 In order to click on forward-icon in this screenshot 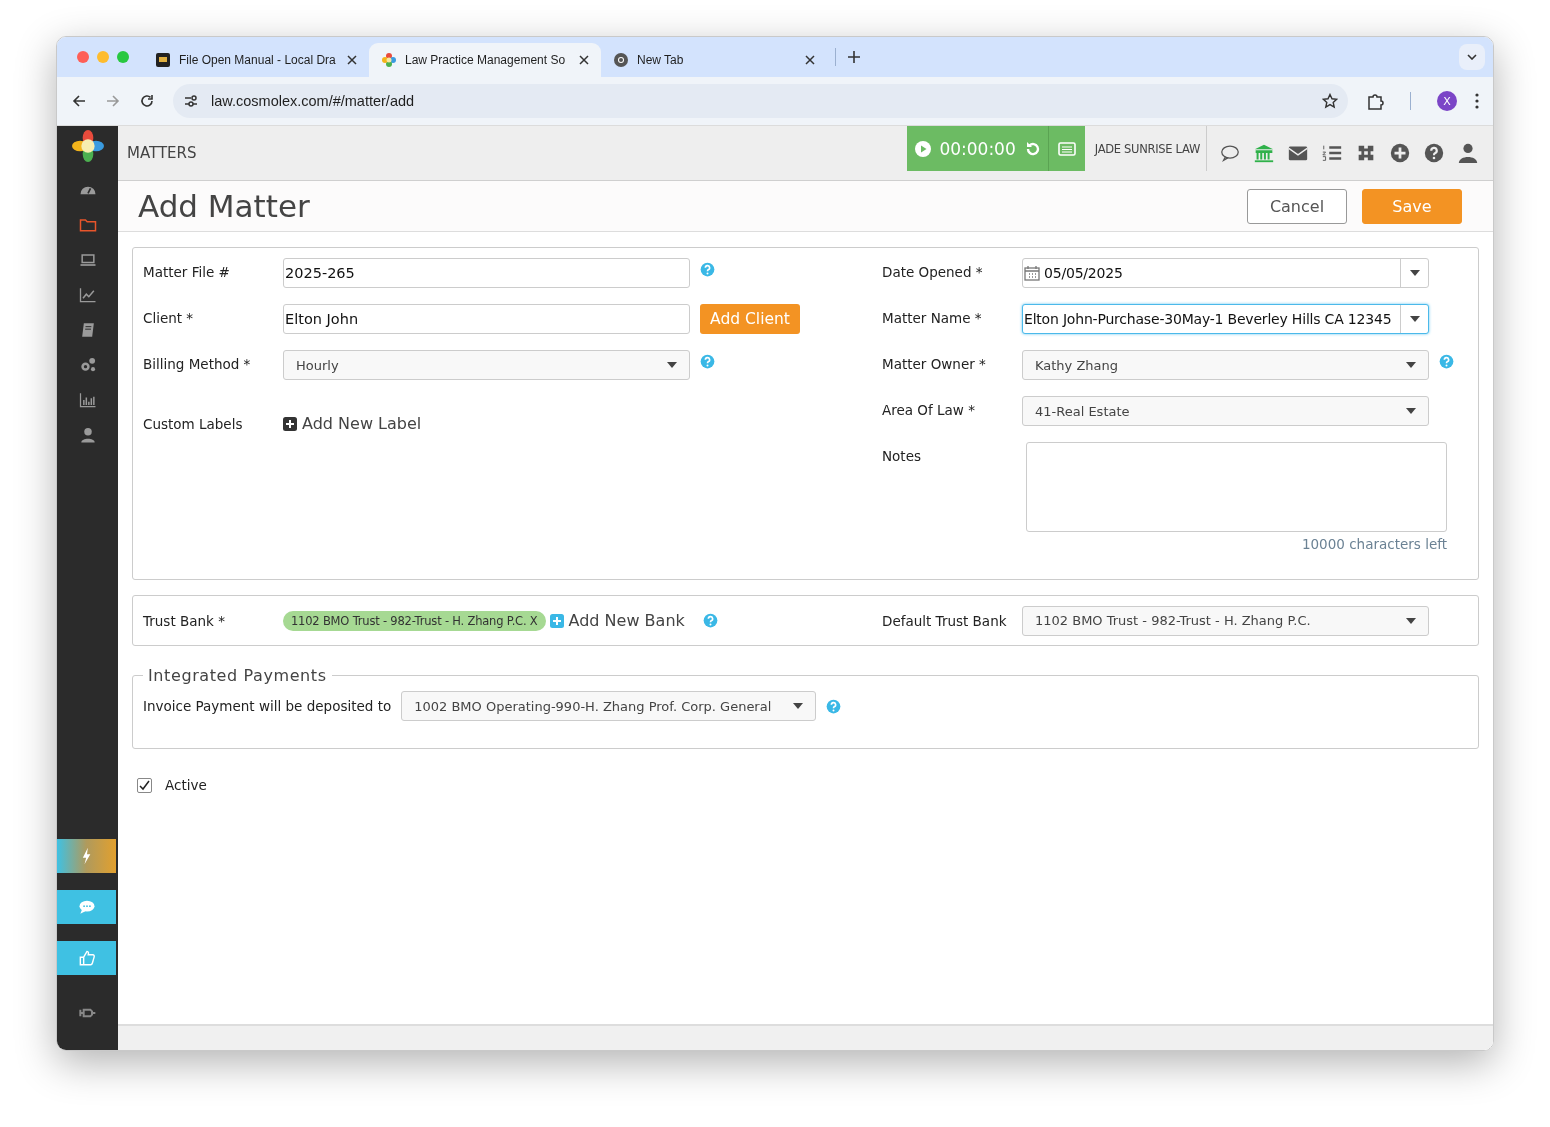, I will do `click(113, 101)`.